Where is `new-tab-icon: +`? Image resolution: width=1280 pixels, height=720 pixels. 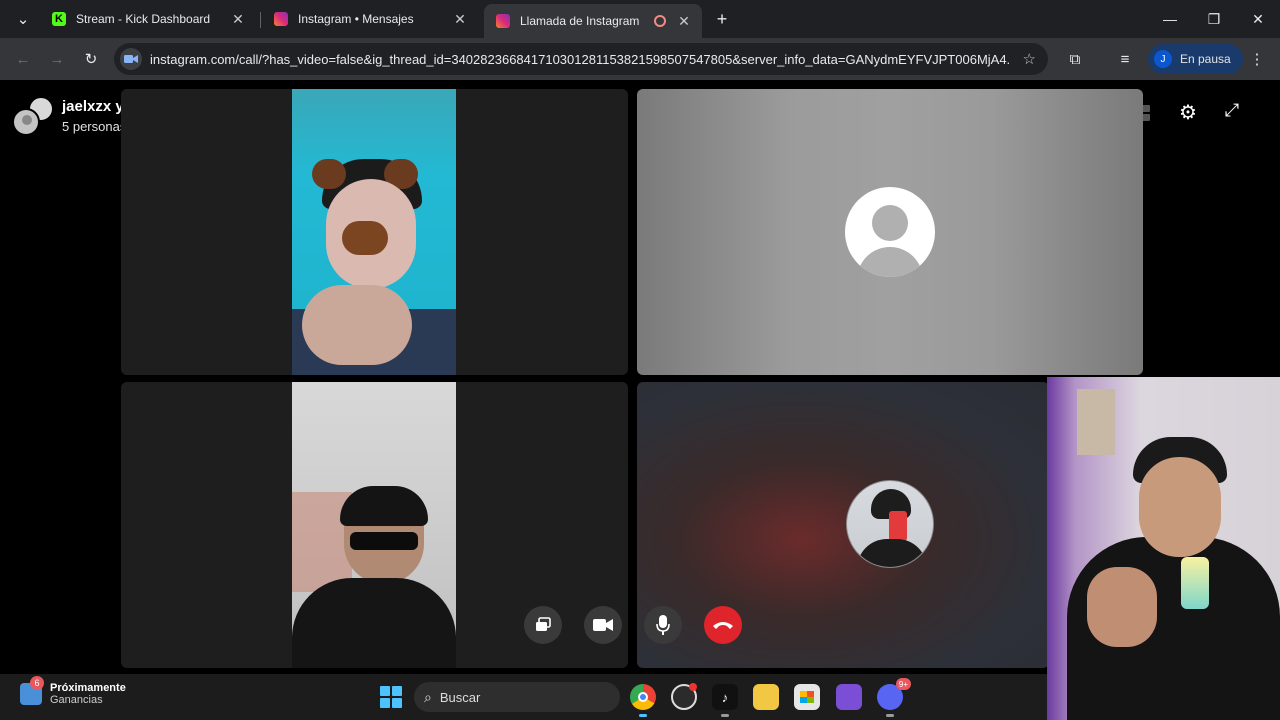
new-tab-icon: + is located at coordinates (722, 19).